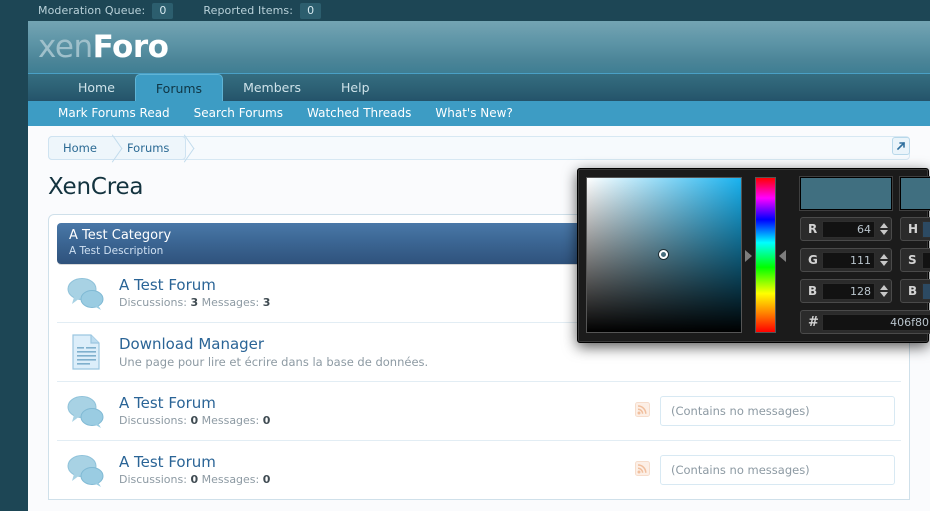 The width and height of the screenshot is (930, 511). I want to click on red-stepper, so click(883, 229).